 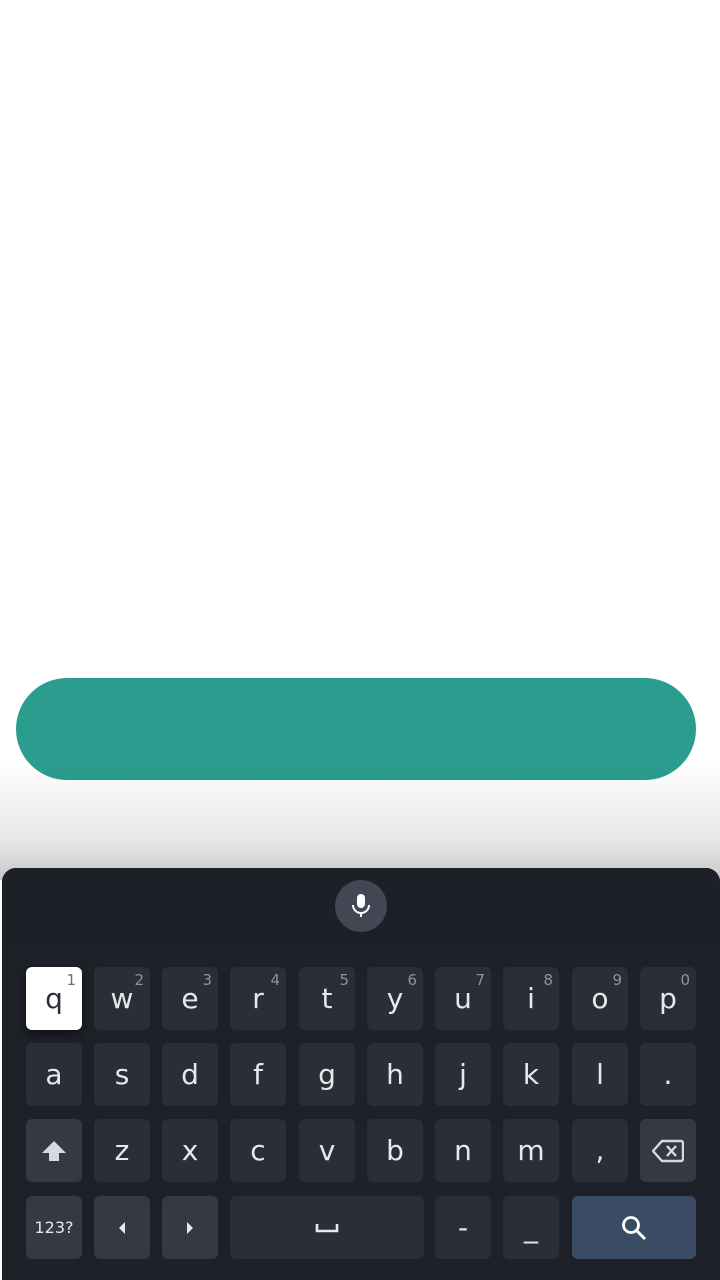 I want to click on key-label: f, so click(x=258, y=1074).